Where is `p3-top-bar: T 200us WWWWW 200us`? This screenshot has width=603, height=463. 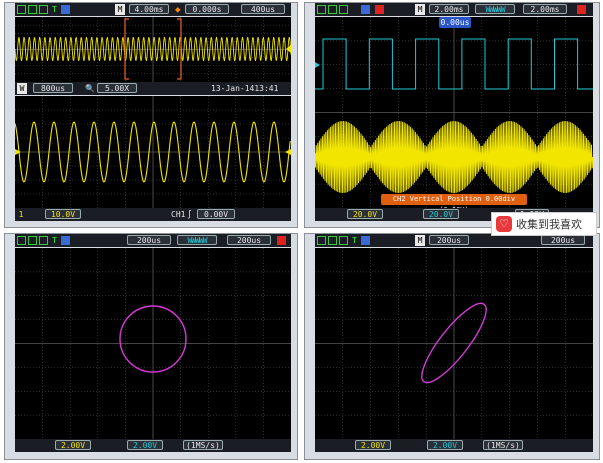
p3-top-bar: T 200us WWWWW 200us is located at coordinates (153, 240).